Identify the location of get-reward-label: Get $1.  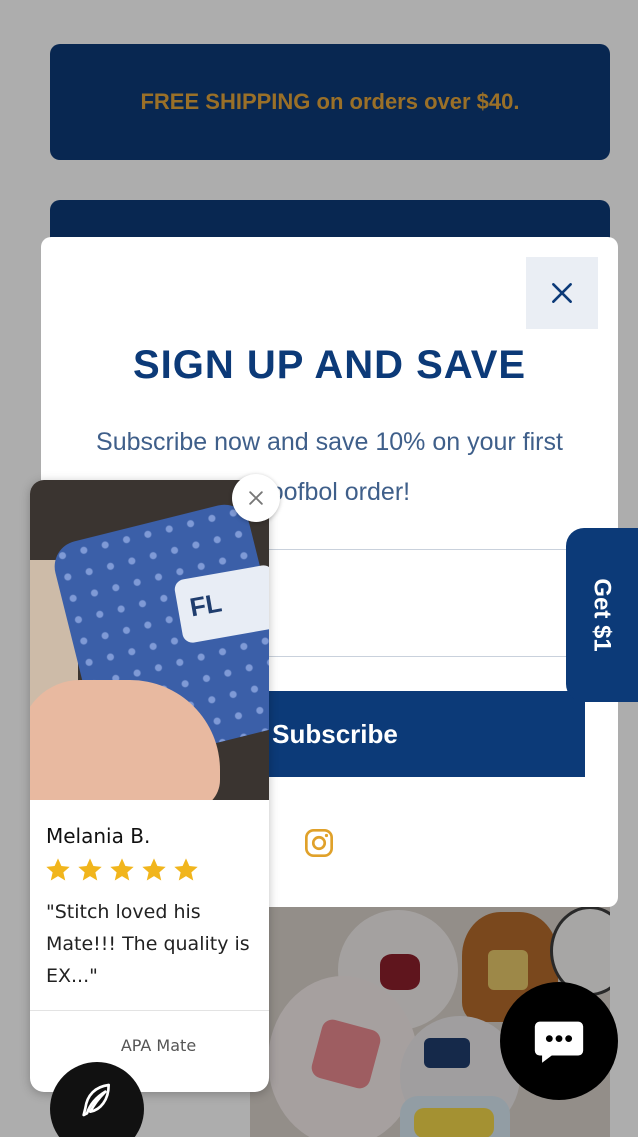
(602, 615).